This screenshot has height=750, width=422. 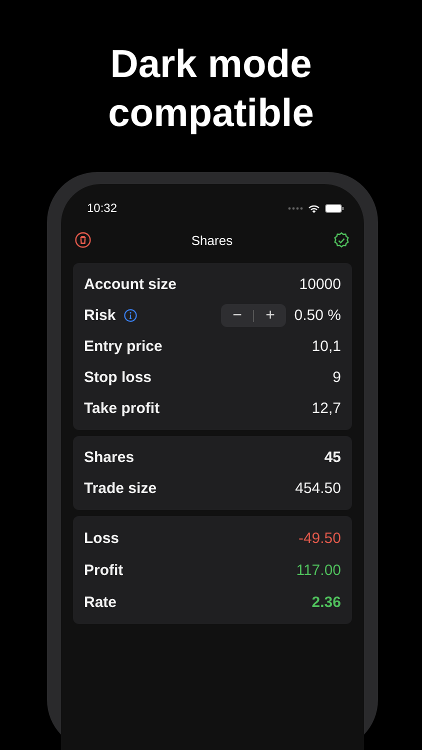 What do you see at coordinates (102, 538) in the screenshot?
I see `row-label: Loss` at bounding box center [102, 538].